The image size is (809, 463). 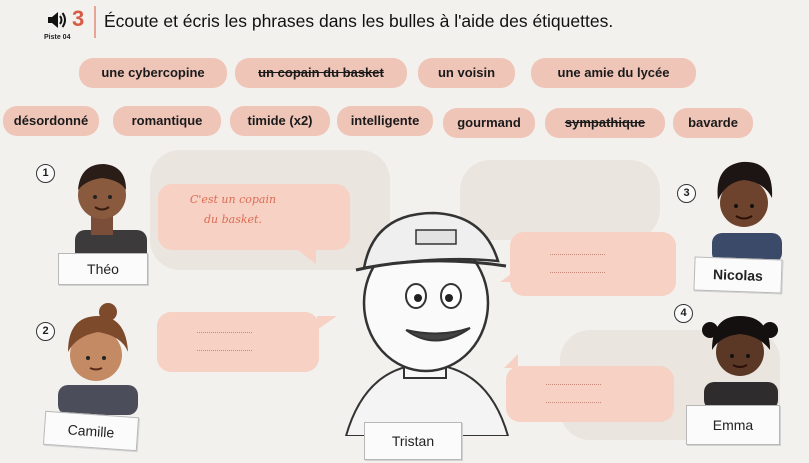 I want to click on tag-timide: timide (x2), so click(x=280, y=121).